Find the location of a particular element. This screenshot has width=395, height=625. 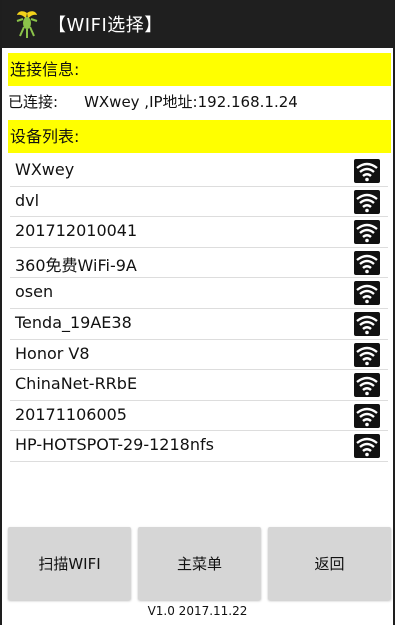

connection-status: 已连接: WXwey ,IP地址:192.168.1.24 is located at coordinates (199, 102).